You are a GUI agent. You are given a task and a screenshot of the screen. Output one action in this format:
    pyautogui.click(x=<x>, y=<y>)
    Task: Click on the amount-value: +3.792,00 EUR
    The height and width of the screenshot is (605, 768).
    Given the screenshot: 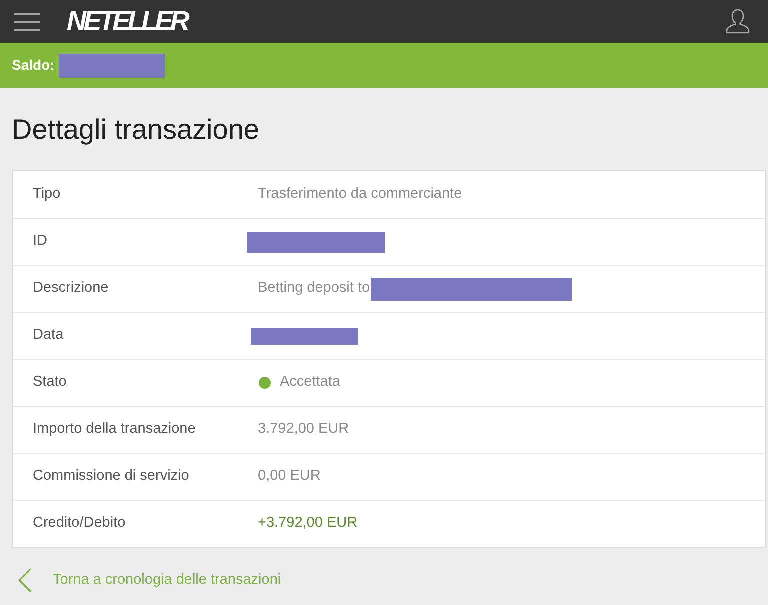 What is the action you would take?
    pyautogui.click(x=308, y=524)
    